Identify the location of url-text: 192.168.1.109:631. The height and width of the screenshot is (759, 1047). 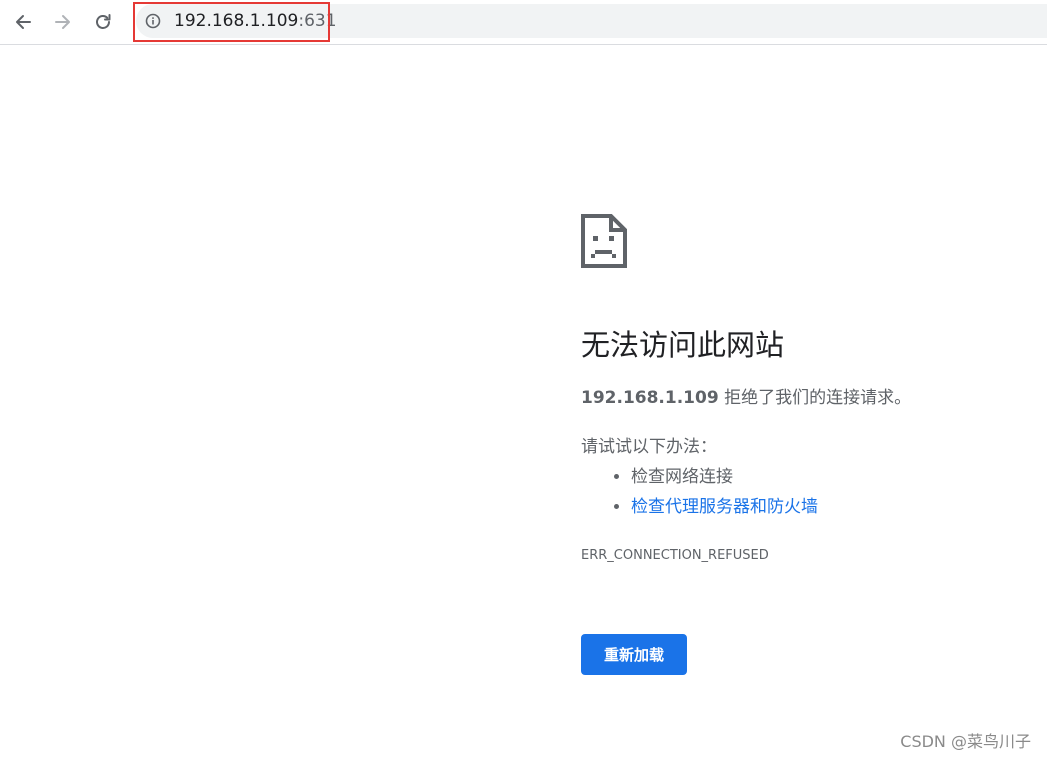
(255, 21).